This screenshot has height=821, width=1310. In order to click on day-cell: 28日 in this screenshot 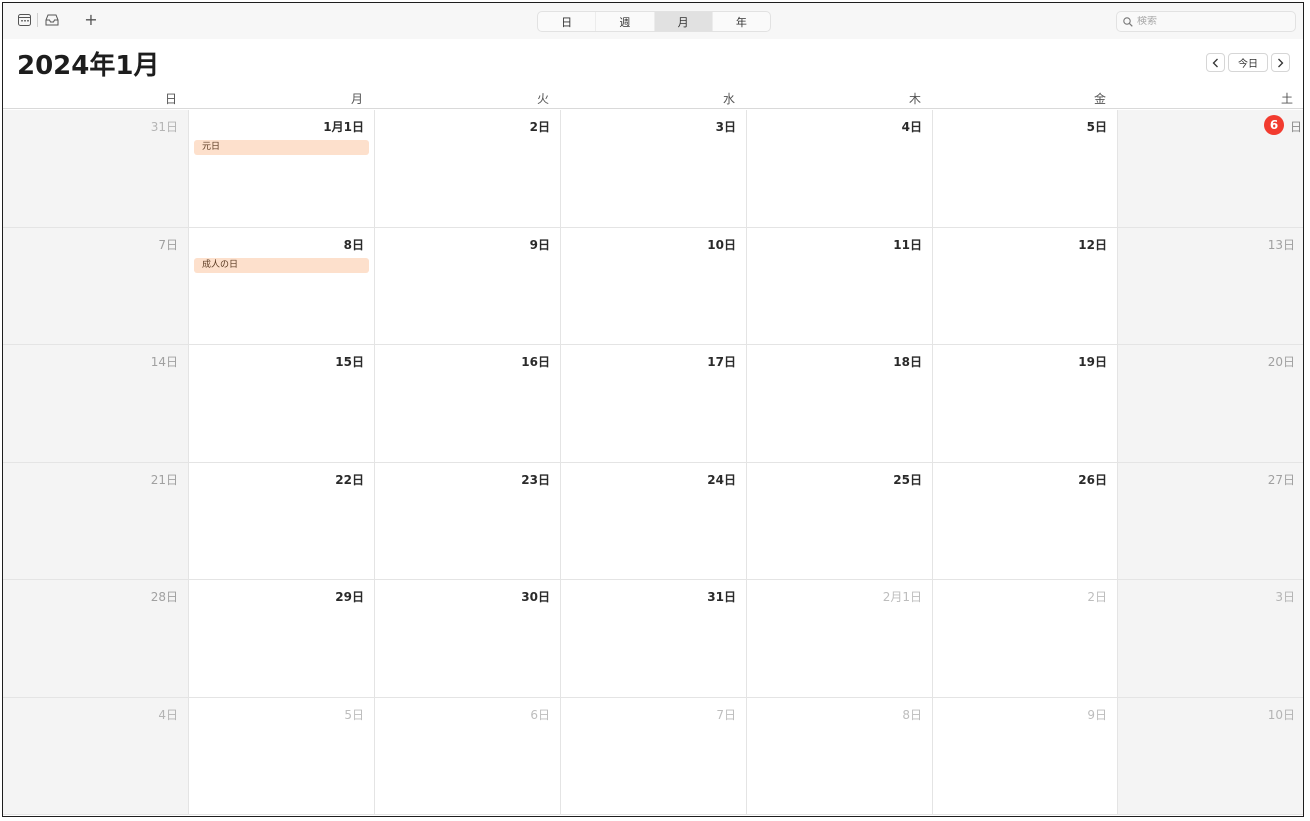, I will do `click(96, 639)`.